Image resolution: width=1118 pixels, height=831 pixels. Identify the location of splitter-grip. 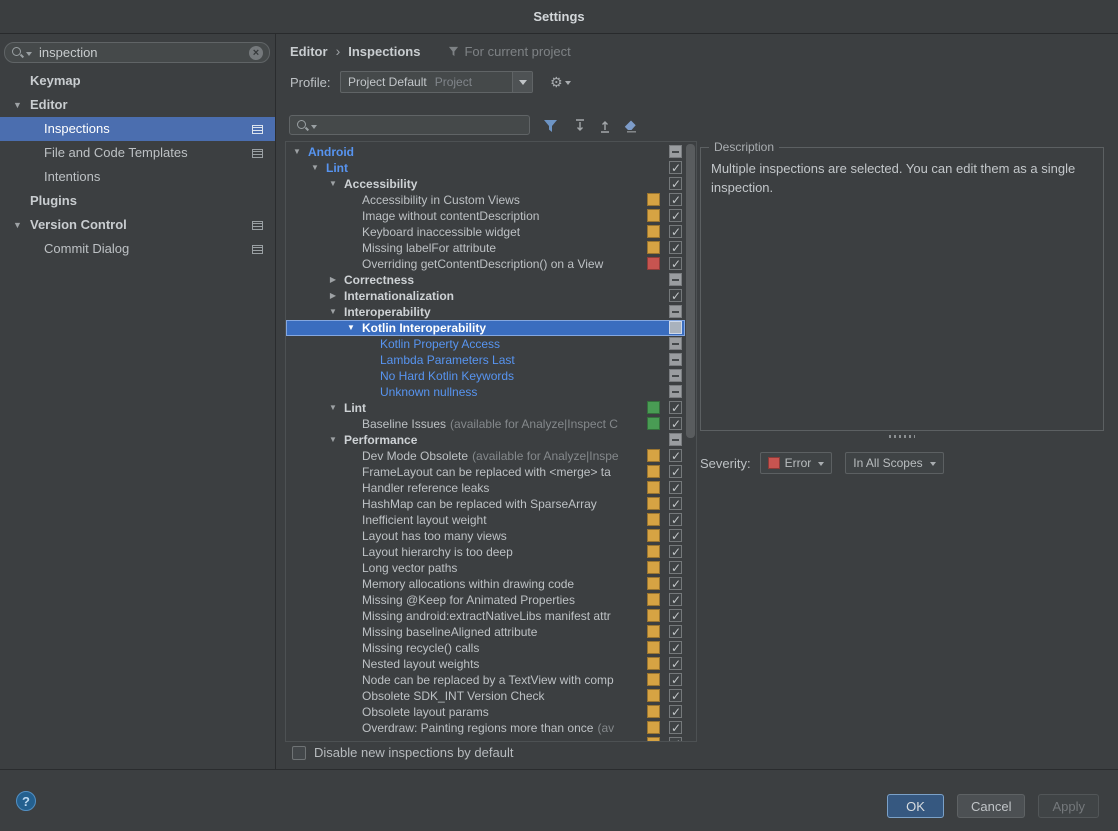
(902, 436).